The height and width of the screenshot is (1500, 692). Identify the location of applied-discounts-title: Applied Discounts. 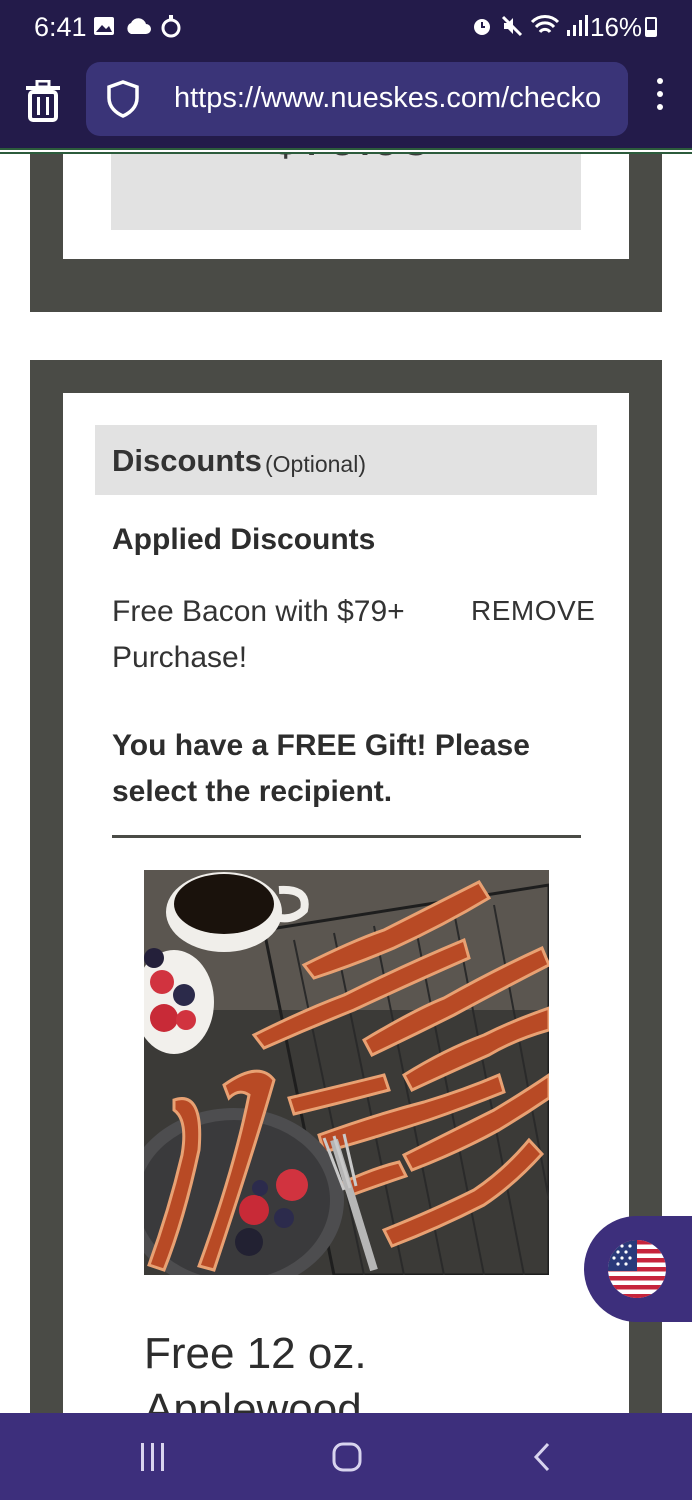
(244, 539).